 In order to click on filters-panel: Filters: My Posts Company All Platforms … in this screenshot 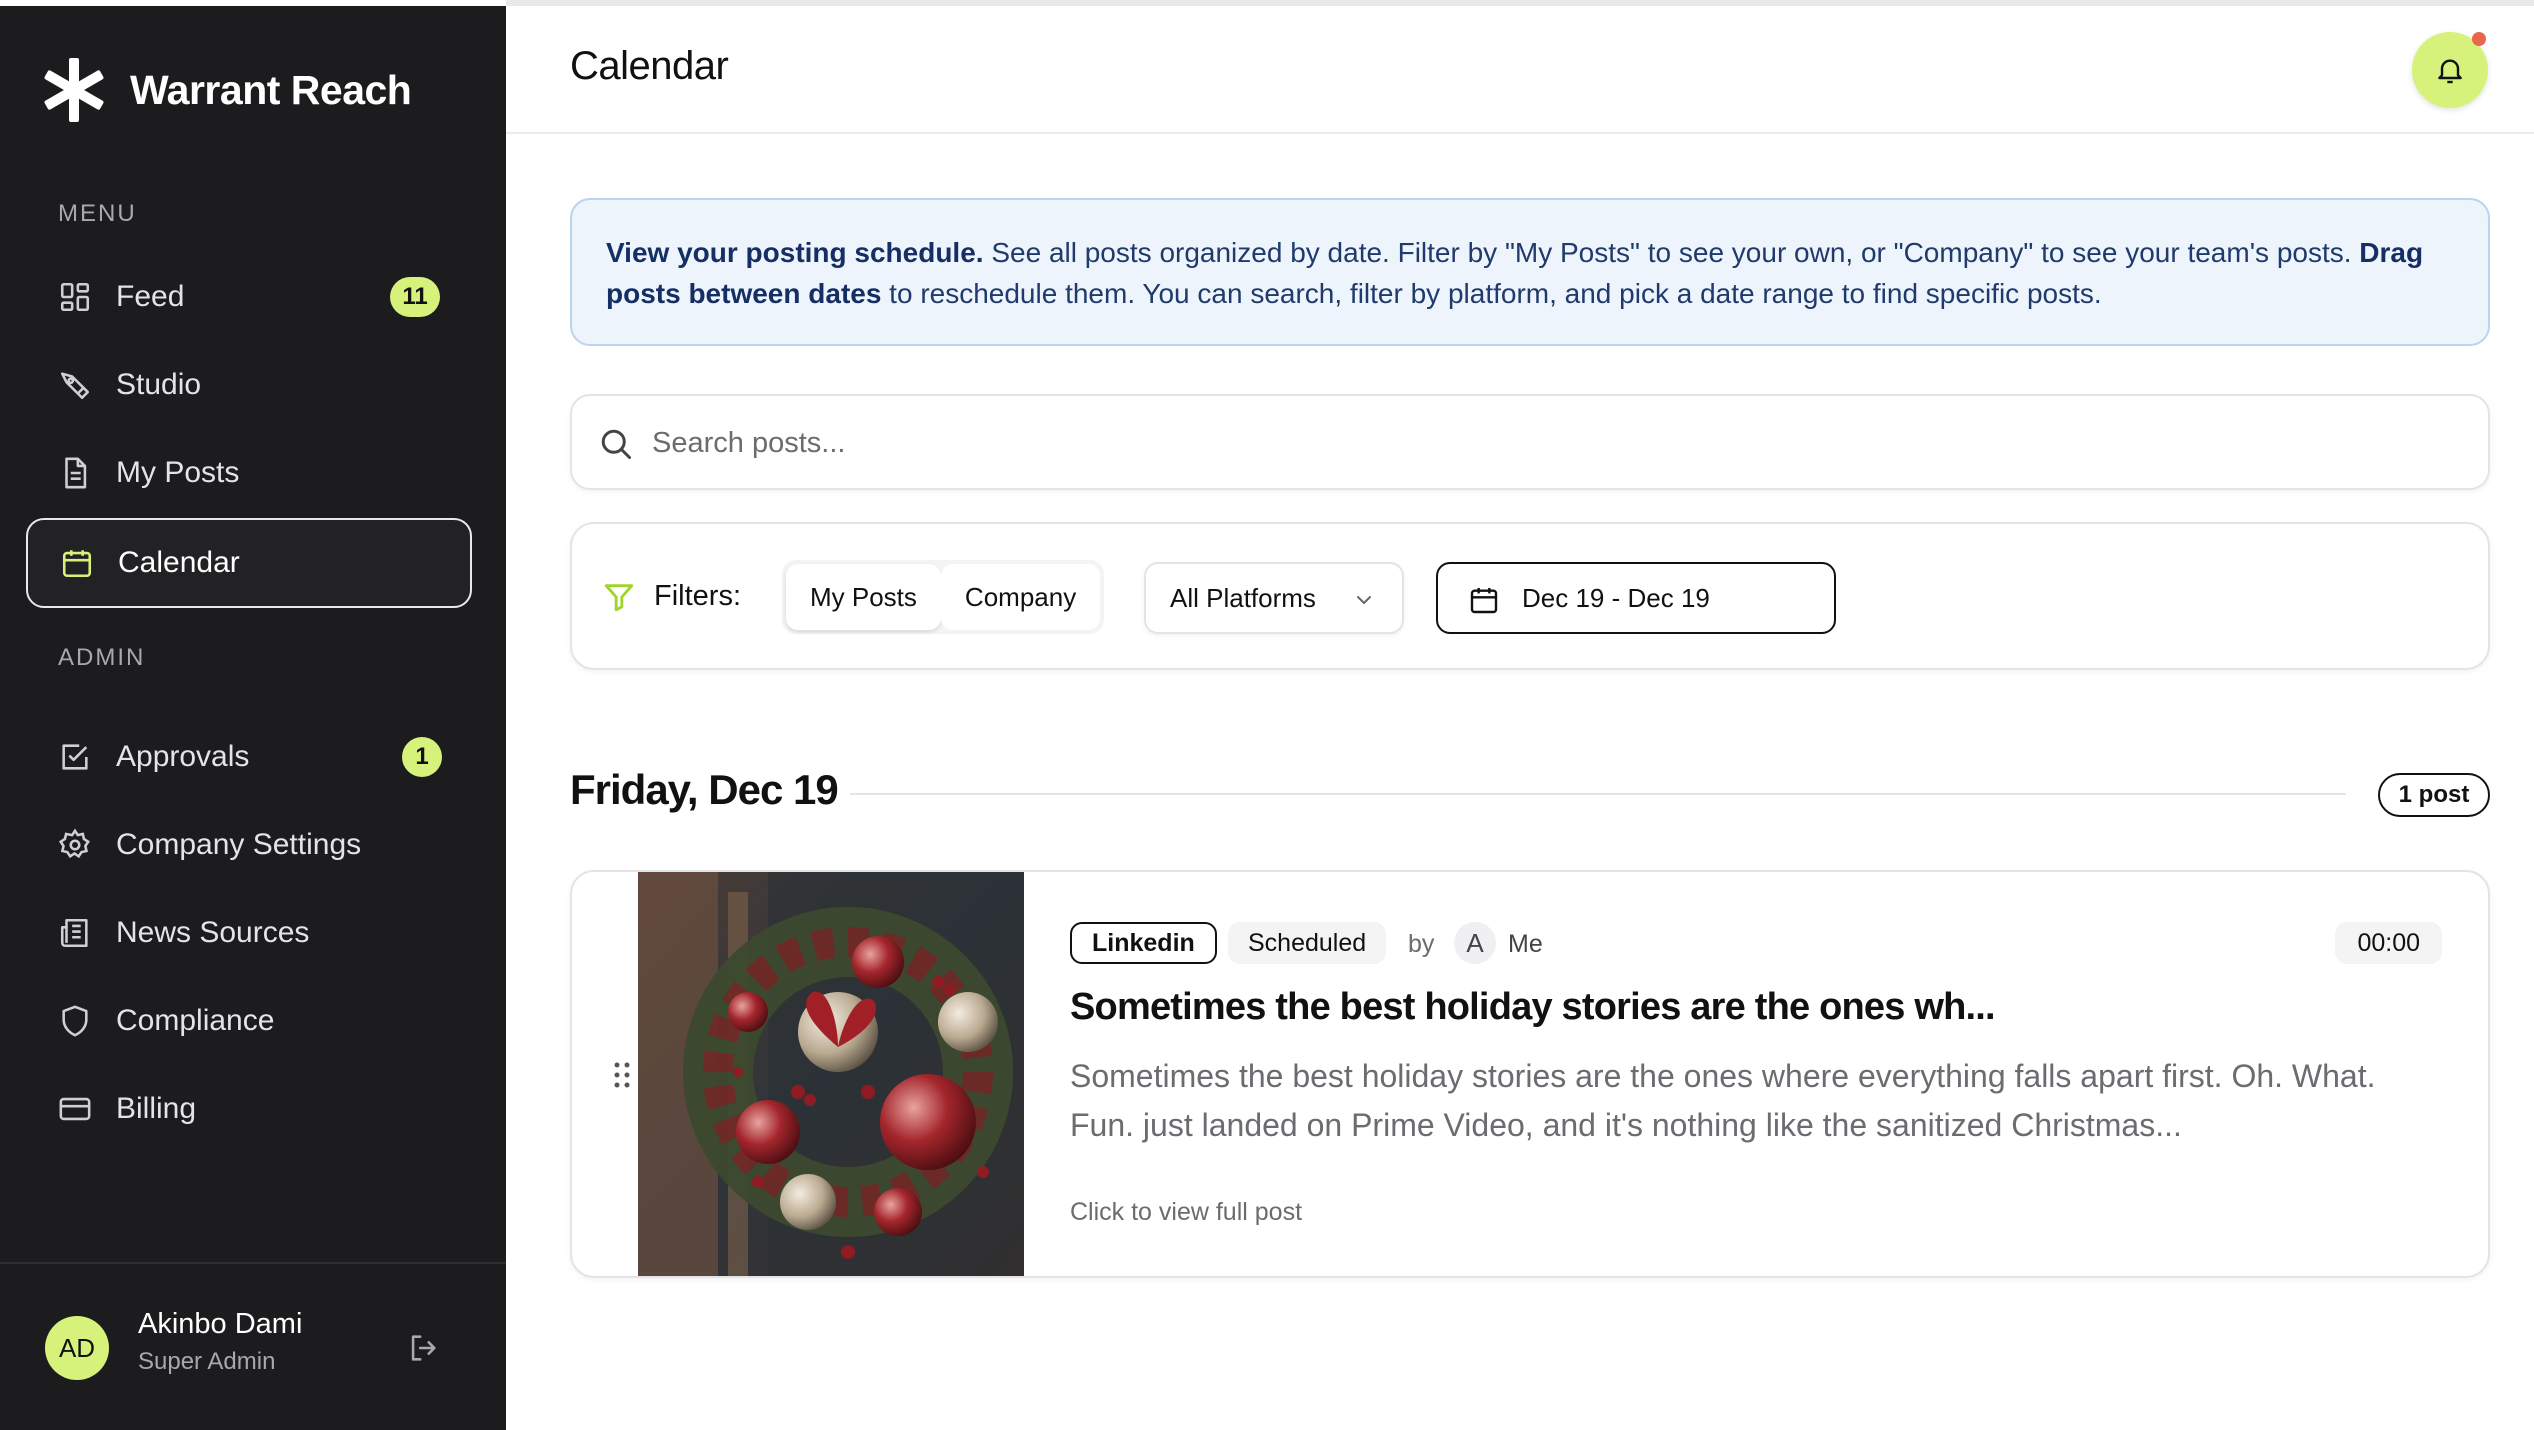, I will do `click(1530, 596)`.